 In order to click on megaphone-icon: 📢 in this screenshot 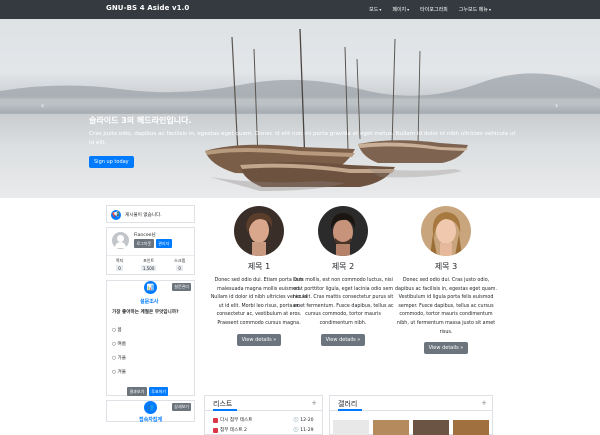, I will do `click(116, 215)`.